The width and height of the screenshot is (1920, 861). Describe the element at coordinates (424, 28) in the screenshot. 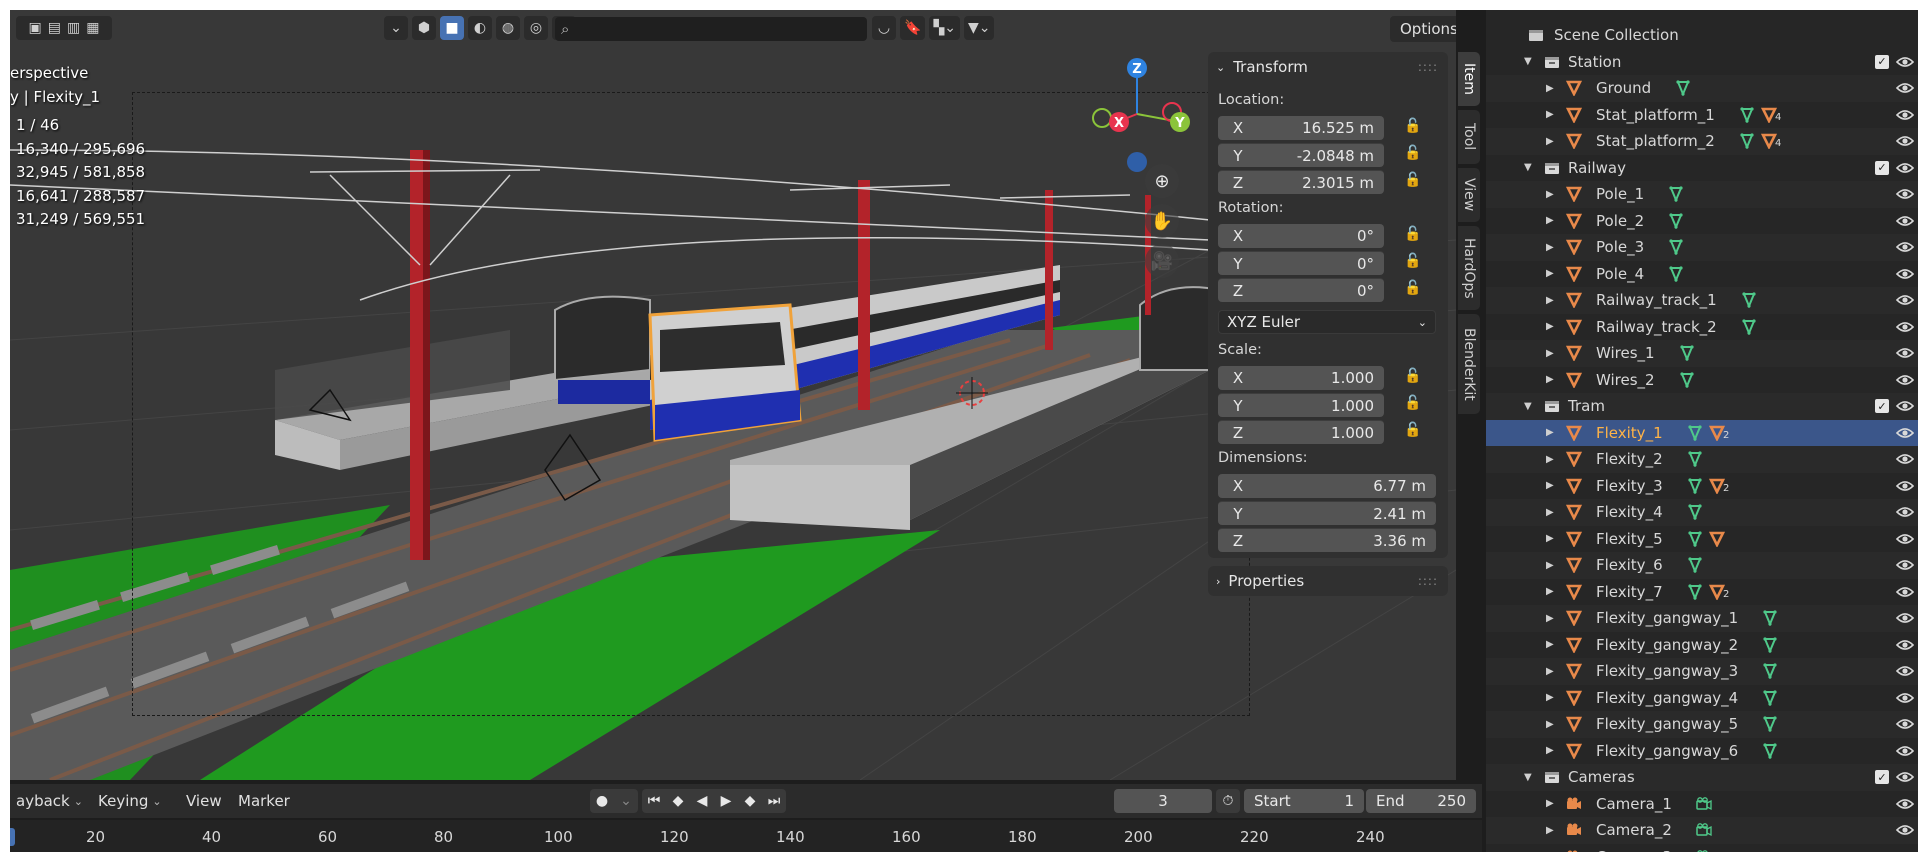

I see `overlays-icon: ⬢` at that location.